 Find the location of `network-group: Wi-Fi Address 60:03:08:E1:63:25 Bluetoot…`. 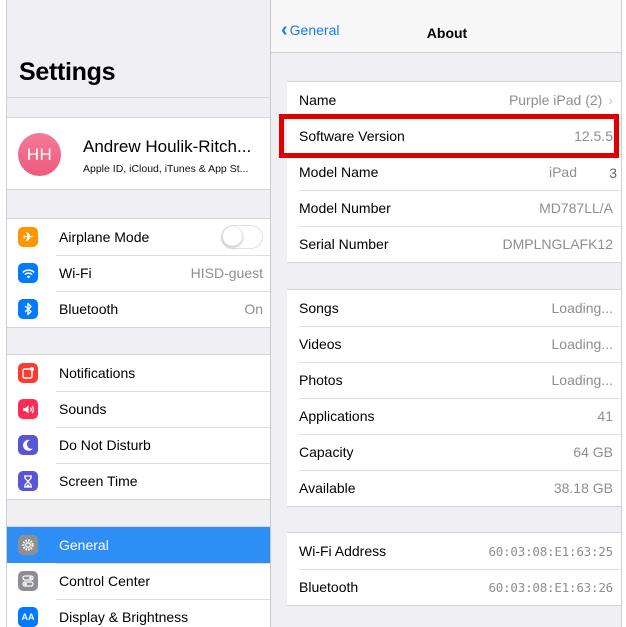

network-group: Wi-Fi Address 60:03:08:E1:63:25 Bluetoot… is located at coordinates (454, 569).